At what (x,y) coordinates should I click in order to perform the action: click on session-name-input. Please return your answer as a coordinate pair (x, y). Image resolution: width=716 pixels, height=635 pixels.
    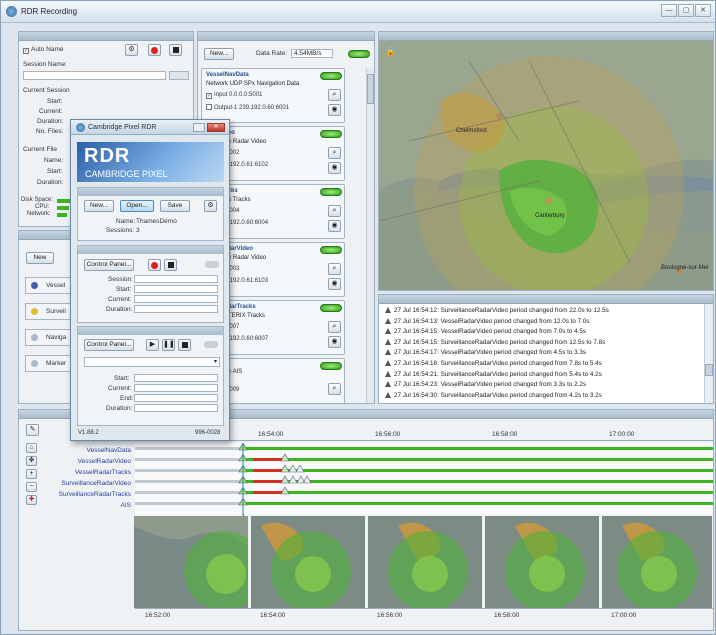
    Looking at the image, I should click on (94, 75).